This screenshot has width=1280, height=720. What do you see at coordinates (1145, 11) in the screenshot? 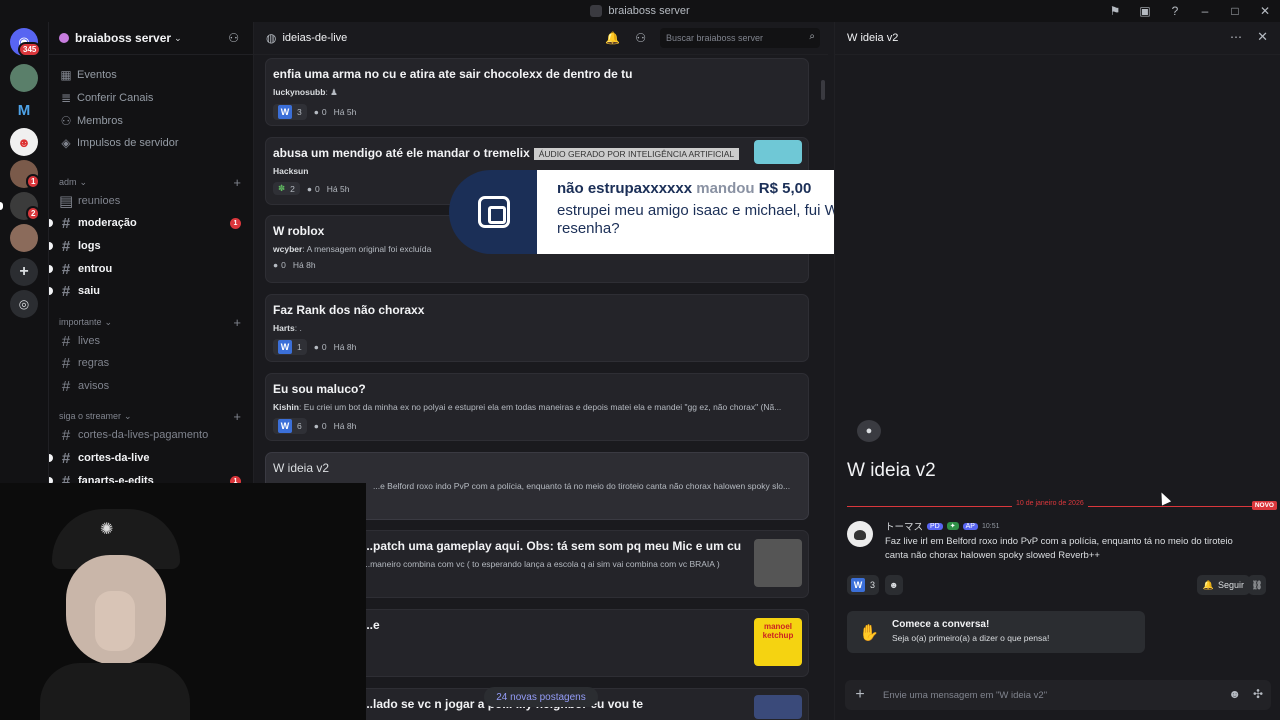
I see `screen-share-icon: ▣` at bounding box center [1145, 11].